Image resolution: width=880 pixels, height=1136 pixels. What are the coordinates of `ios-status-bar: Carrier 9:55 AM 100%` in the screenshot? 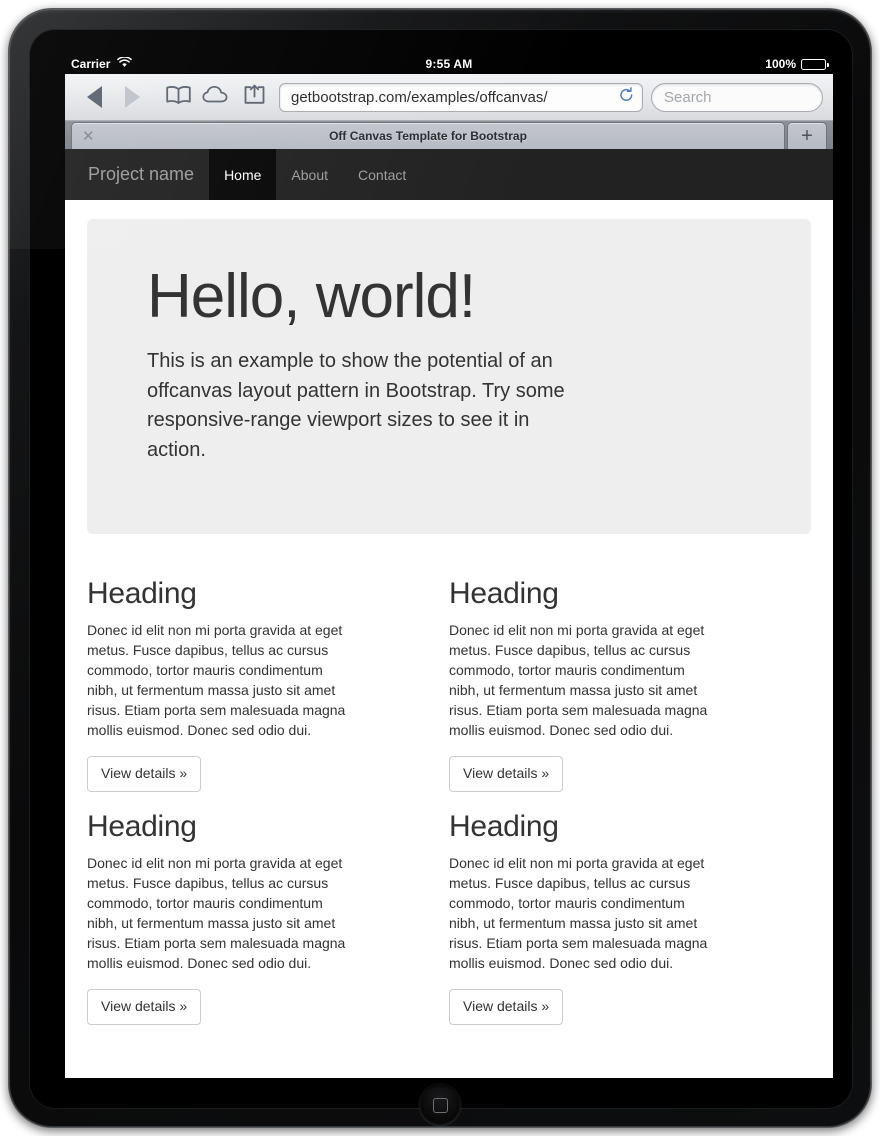 It's located at (449, 64).